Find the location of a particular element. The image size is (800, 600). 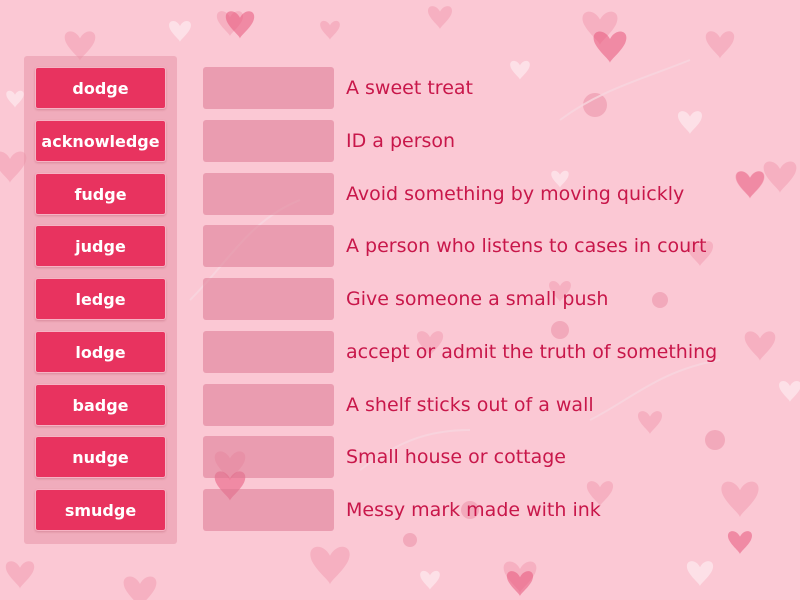

definition-9: Messy mark made with ink is located at coordinates (473, 510).